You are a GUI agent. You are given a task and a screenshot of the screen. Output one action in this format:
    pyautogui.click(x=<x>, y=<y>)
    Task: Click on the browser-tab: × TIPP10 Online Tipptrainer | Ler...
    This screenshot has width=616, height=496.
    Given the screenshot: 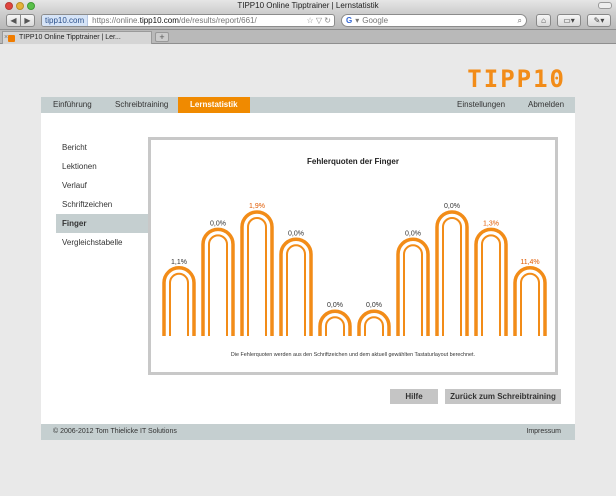 What is the action you would take?
    pyautogui.click(x=77, y=37)
    